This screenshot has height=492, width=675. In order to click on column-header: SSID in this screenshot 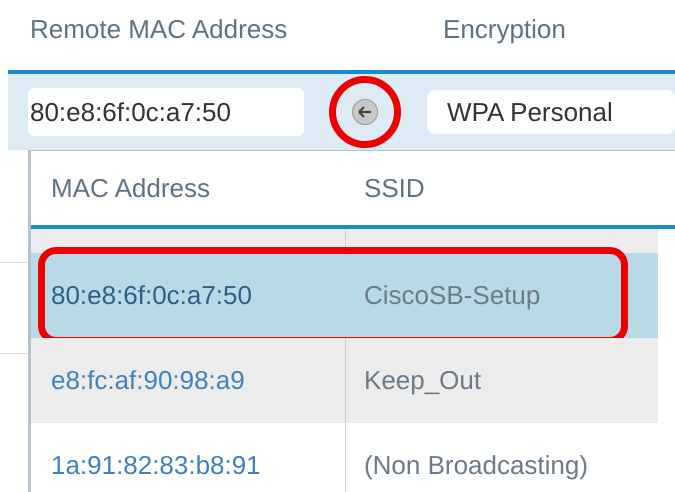, I will do `click(394, 188)`.